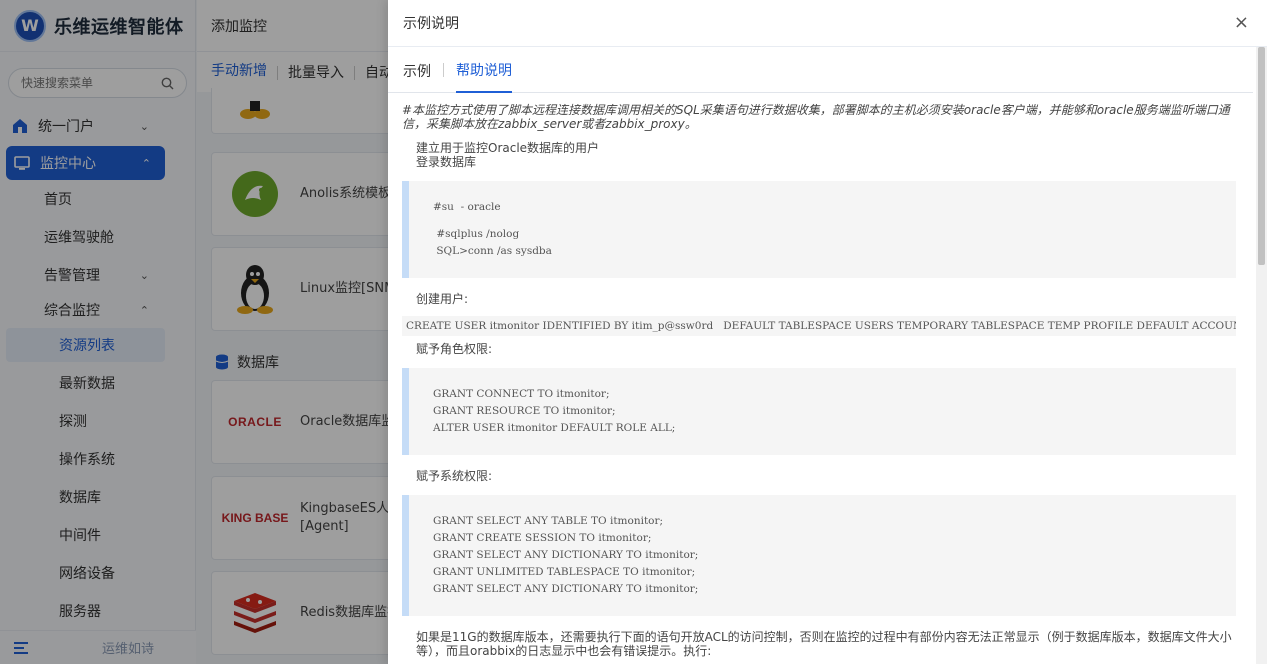  What do you see at coordinates (542, 538) in the screenshot?
I see `code-line: GRANT CREATE SESSION TO itmonitor;` at bounding box center [542, 538].